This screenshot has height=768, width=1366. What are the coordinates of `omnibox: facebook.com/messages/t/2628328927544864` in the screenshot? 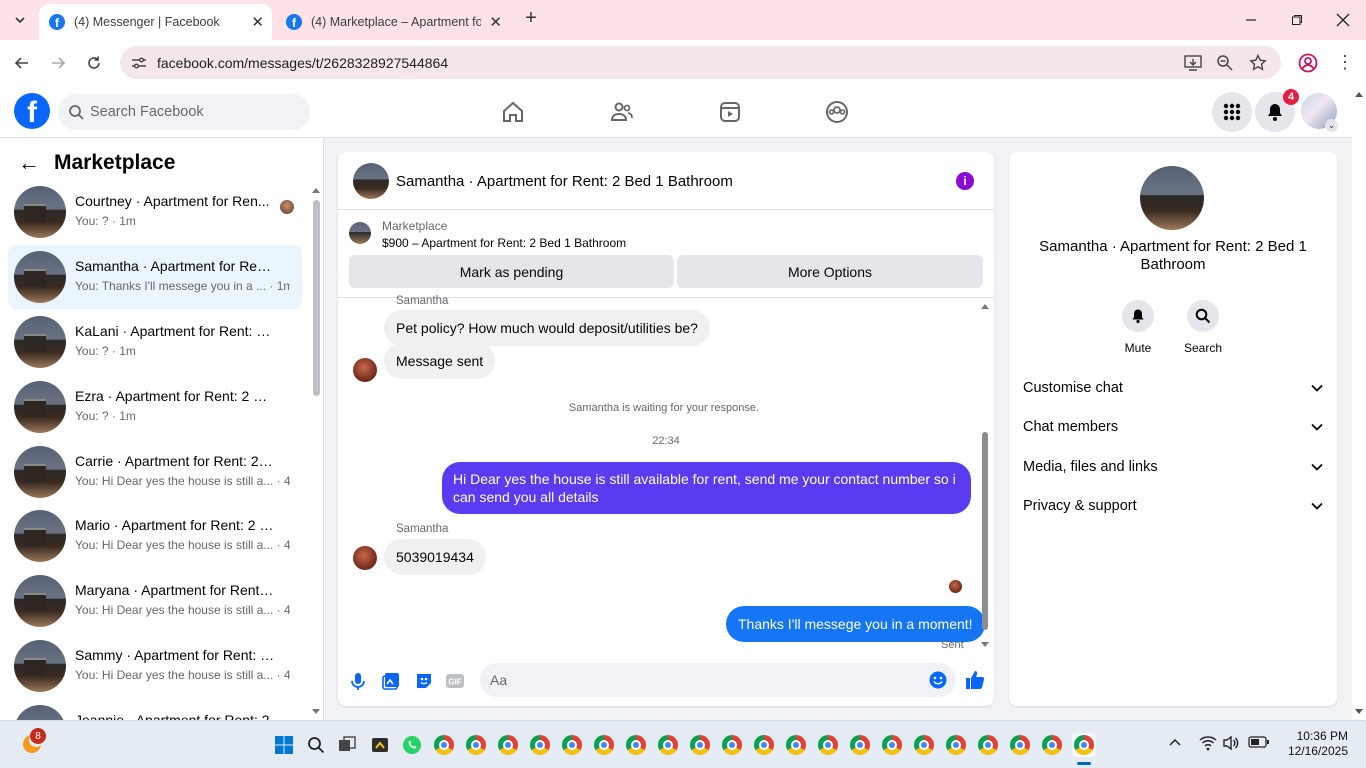 It's located at (700, 62).